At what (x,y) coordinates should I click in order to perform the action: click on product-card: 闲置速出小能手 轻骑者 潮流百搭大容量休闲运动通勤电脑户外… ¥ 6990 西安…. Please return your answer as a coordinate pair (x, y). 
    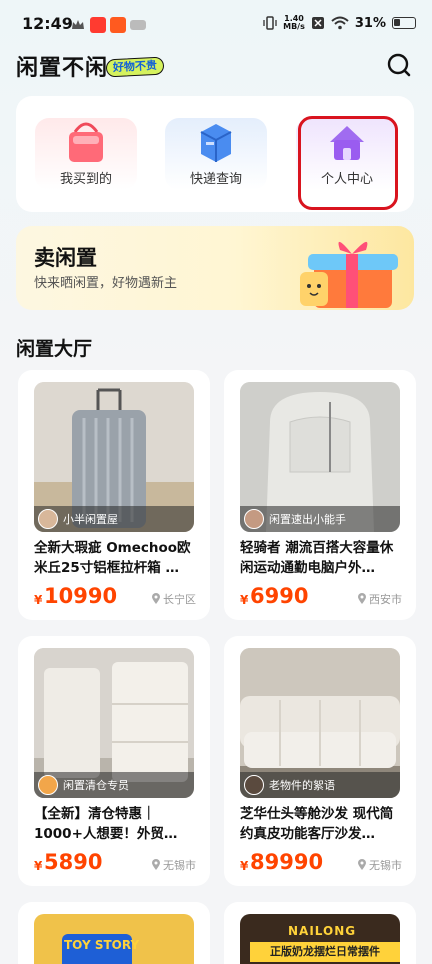
    Looking at the image, I should click on (320, 495).